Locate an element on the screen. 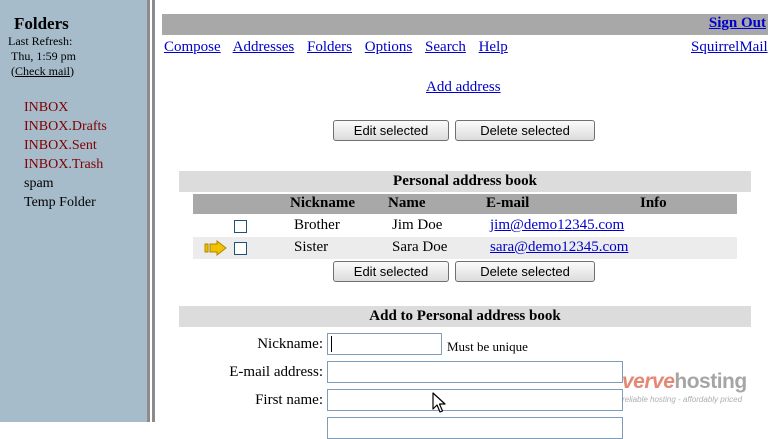 The image size is (776, 439). nav-addresses: Addresses is located at coordinates (264, 47).